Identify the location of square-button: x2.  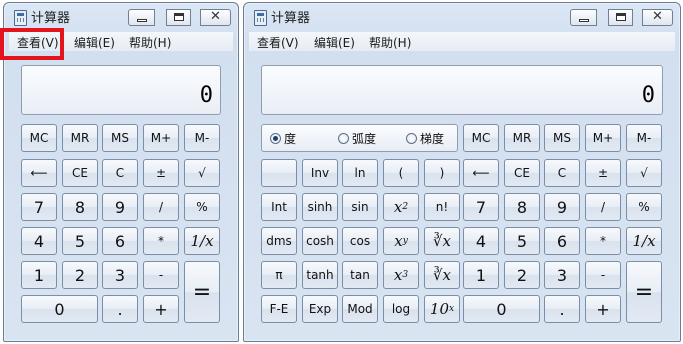
(401, 207).